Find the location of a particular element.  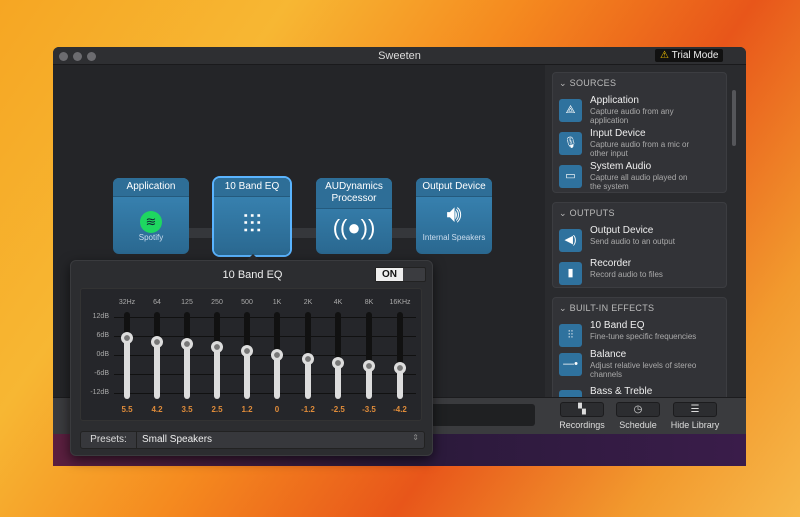

recordings-button: ▚ is located at coordinates (582, 409).